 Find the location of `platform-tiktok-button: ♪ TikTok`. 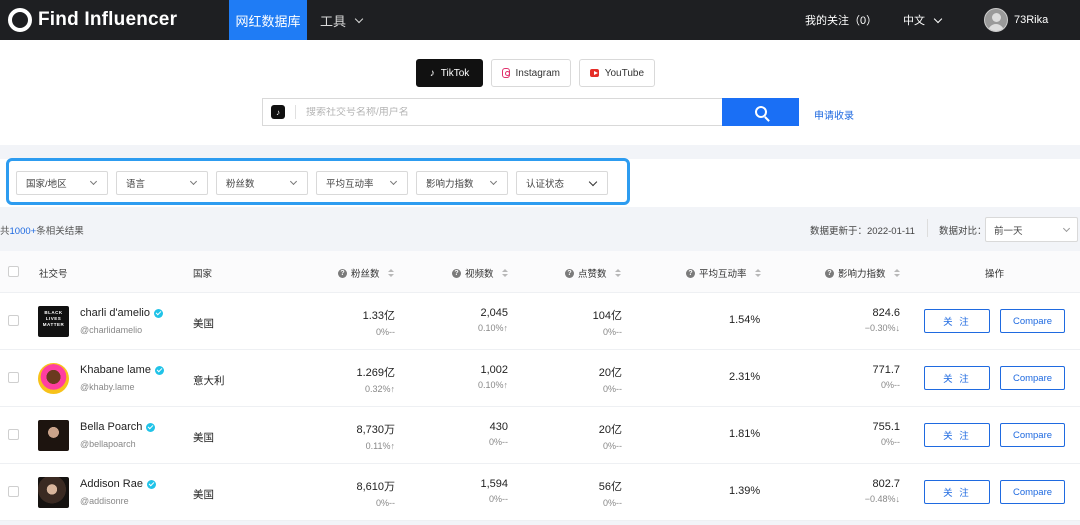

platform-tiktok-button: ♪ TikTok is located at coordinates (449, 73).